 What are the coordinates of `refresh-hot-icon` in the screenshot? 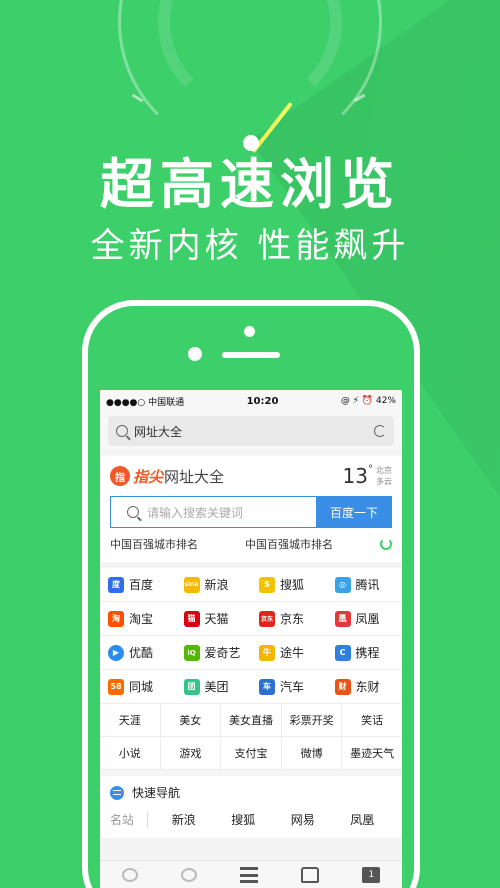 It's located at (386, 544).